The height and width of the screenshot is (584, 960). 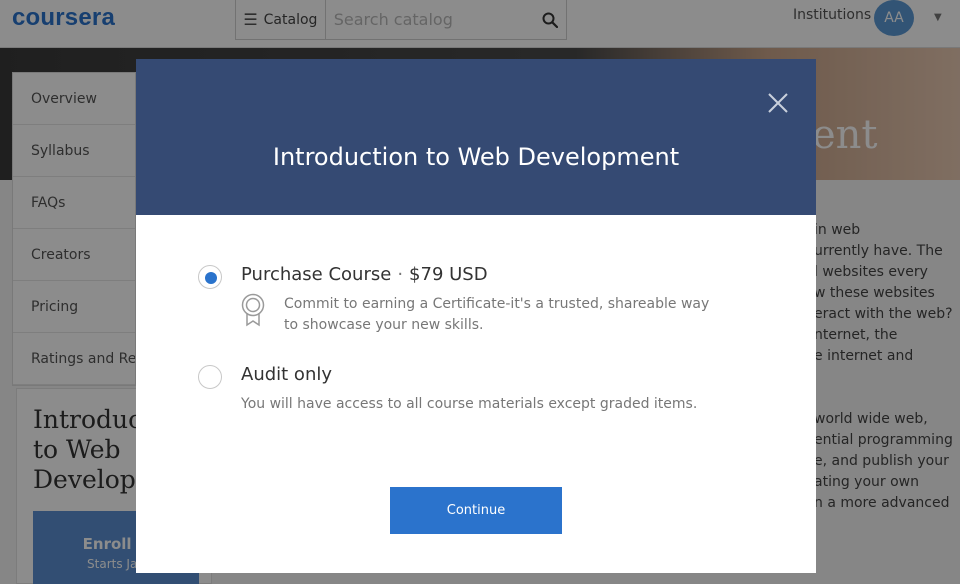 What do you see at coordinates (287, 374) in the screenshot?
I see `audit-only-label: Audit only` at bounding box center [287, 374].